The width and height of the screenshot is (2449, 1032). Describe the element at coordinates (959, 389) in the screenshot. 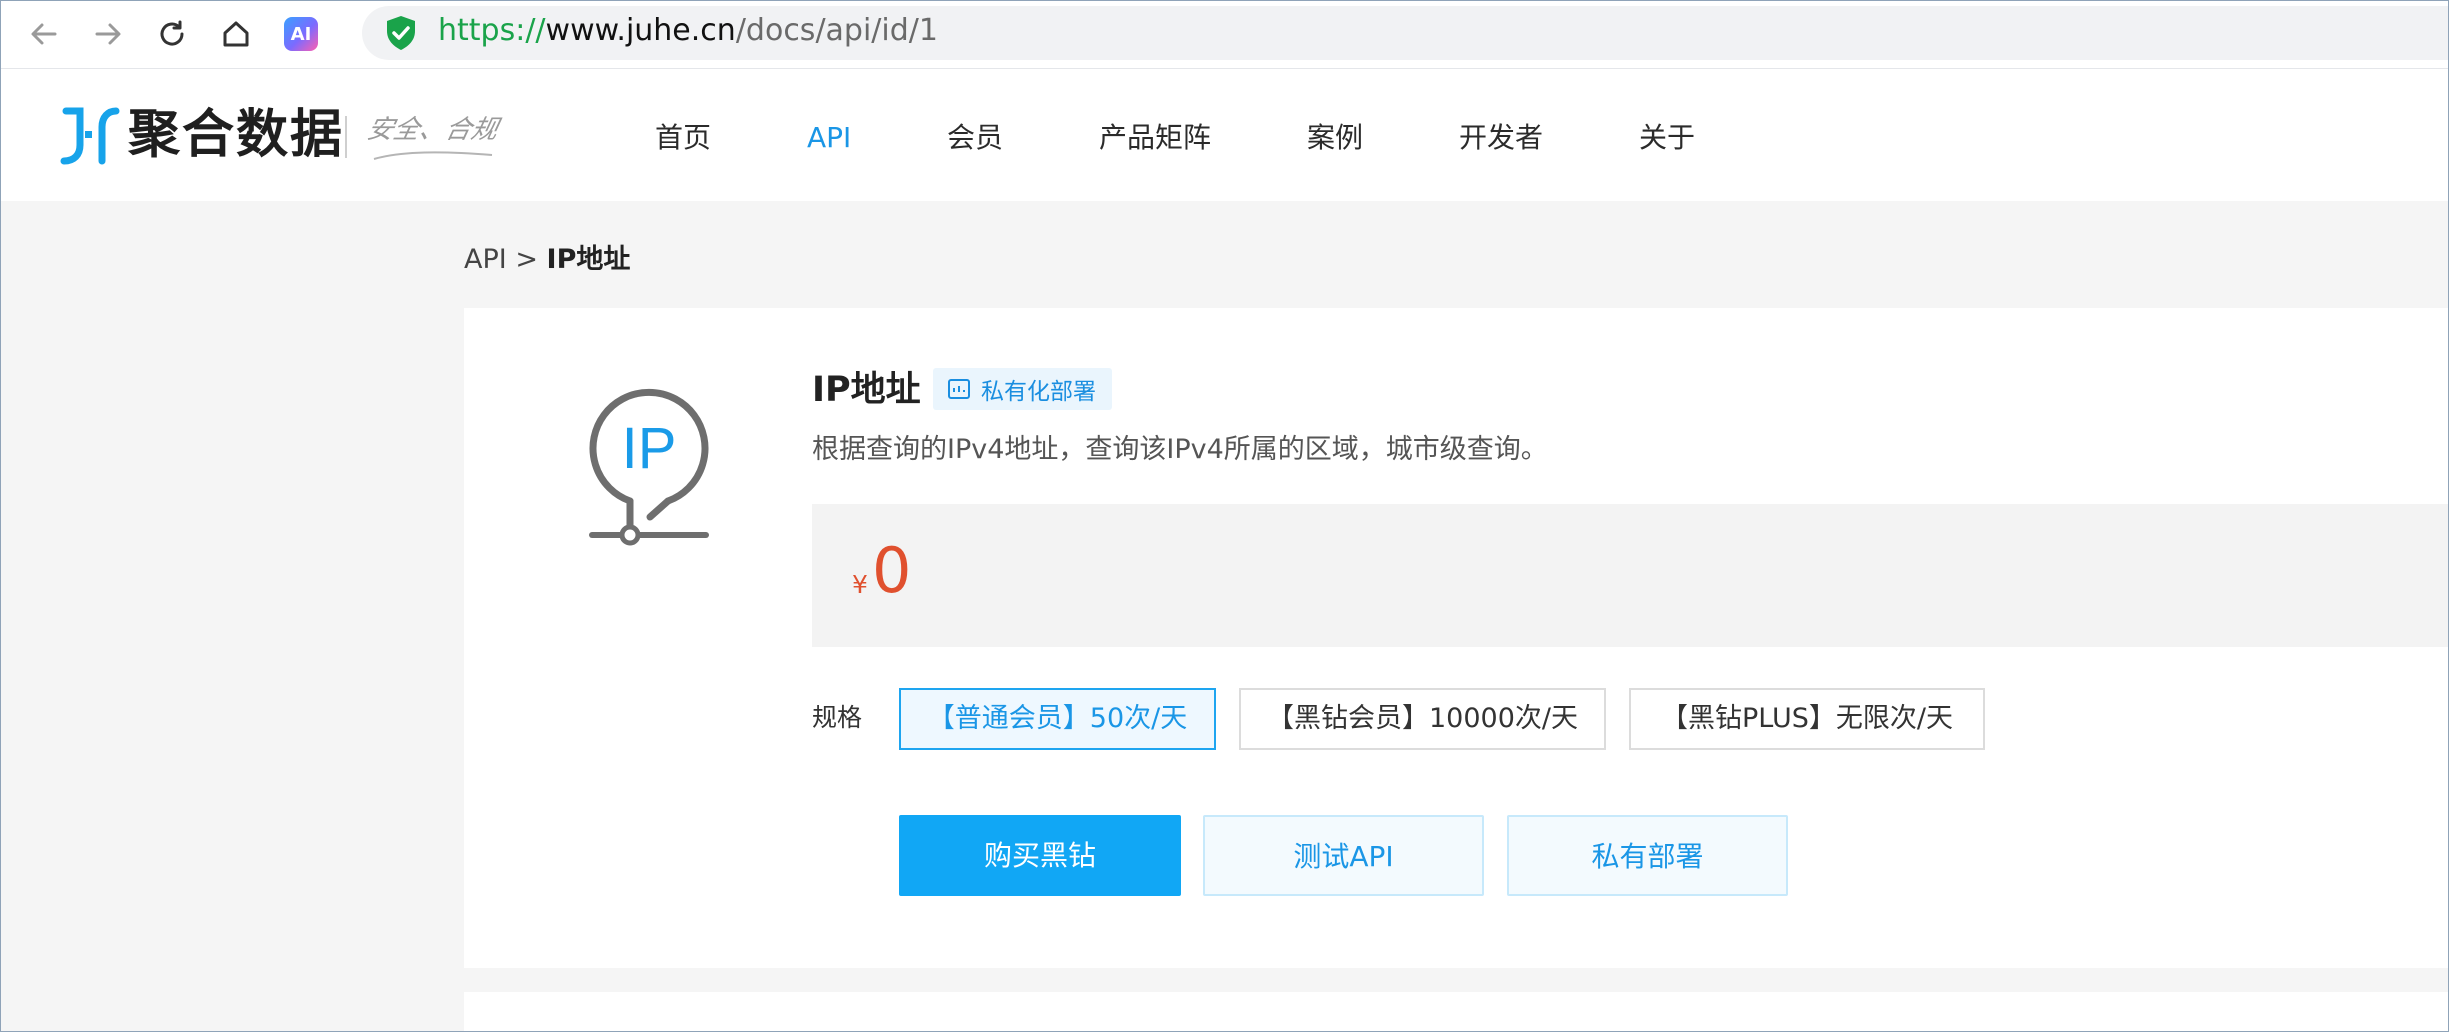

I see `deploy-icon` at that location.